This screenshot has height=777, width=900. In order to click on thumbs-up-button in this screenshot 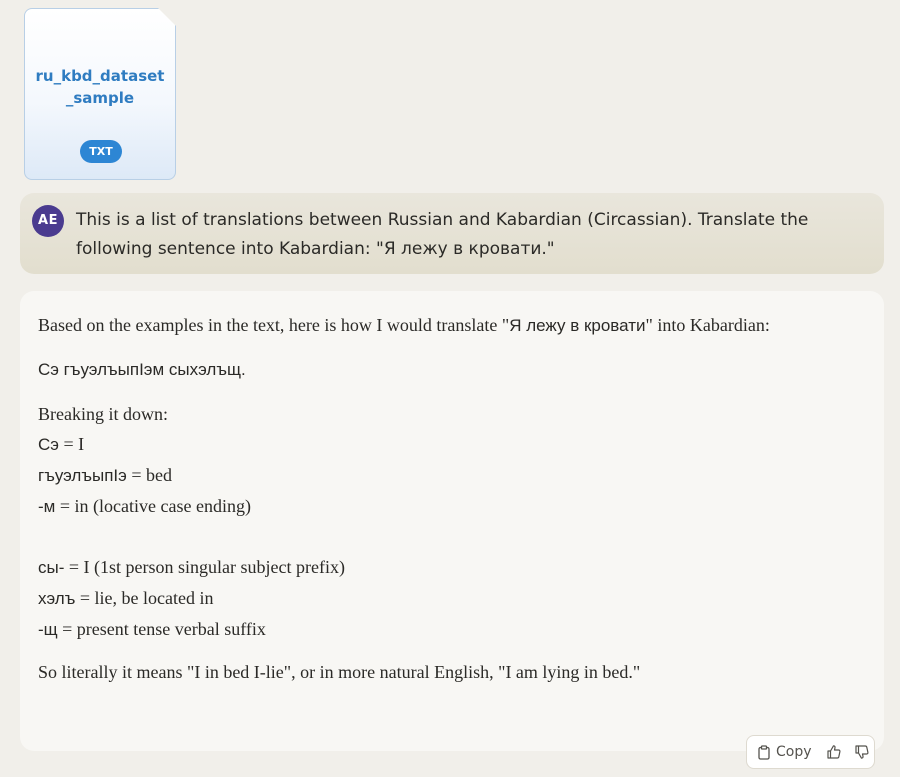, I will do `click(834, 752)`.